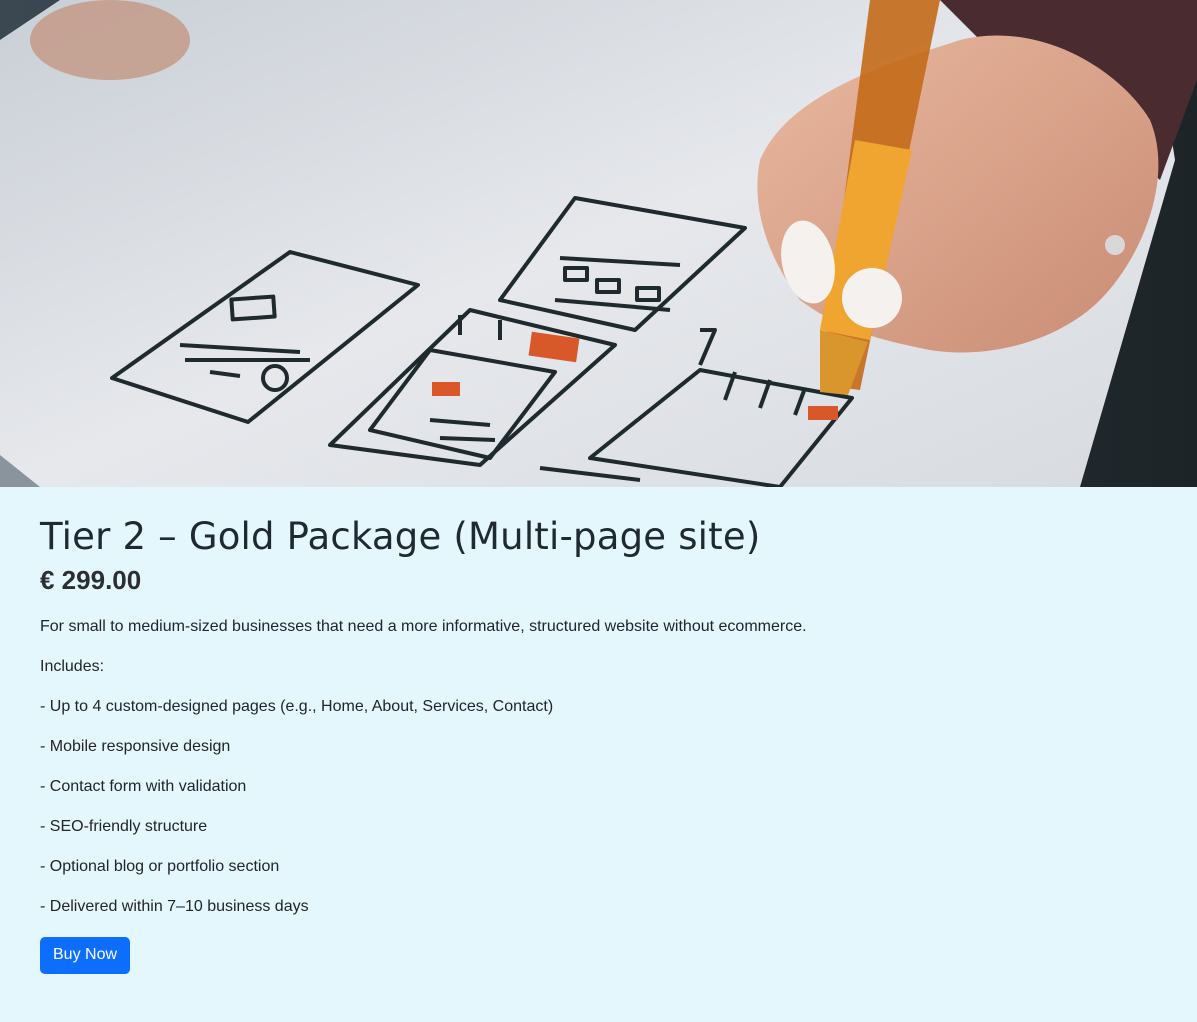 Image resolution: width=1197 pixels, height=1022 pixels. I want to click on feature-item: - SEO-friendly structure, so click(124, 826).